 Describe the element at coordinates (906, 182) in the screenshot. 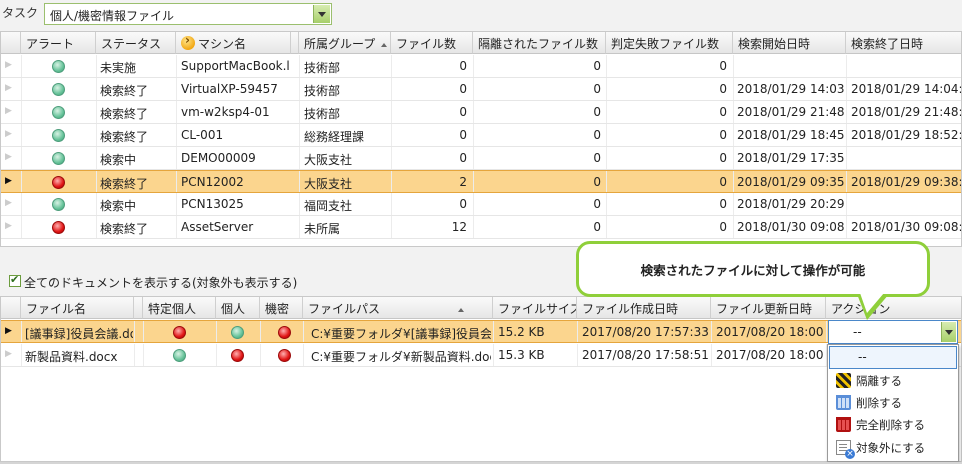

I see `cell-end: 2018/01/29 09:38:` at that location.